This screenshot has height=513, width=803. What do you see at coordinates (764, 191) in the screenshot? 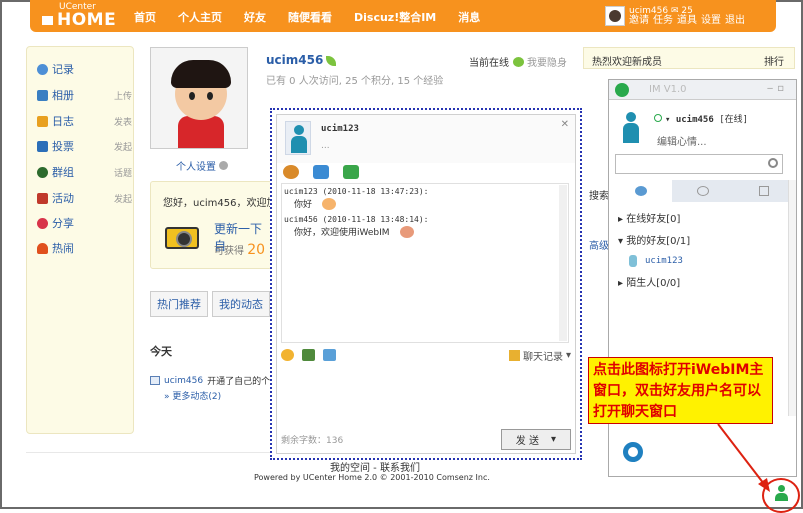
I see `tab-recent` at bounding box center [764, 191].